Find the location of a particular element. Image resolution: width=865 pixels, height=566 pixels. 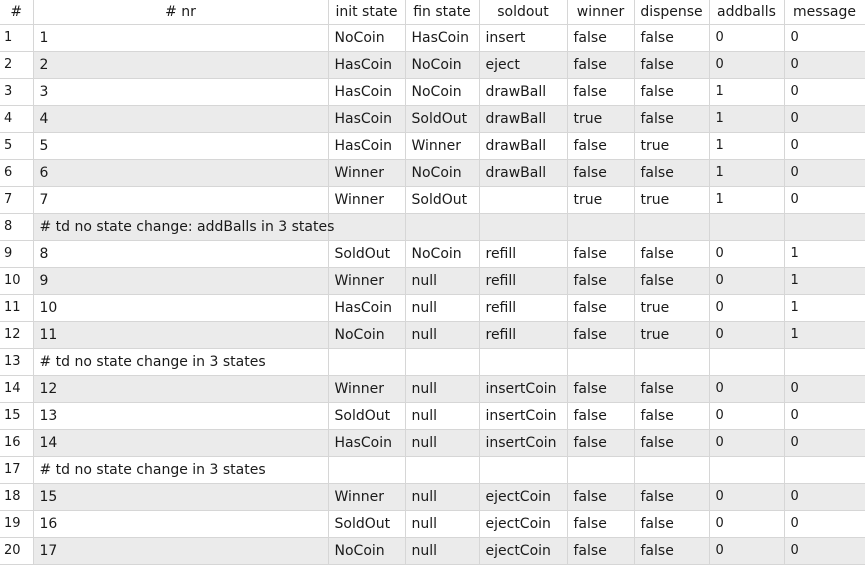

cell-nr: 7 is located at coordinates (181, 200).